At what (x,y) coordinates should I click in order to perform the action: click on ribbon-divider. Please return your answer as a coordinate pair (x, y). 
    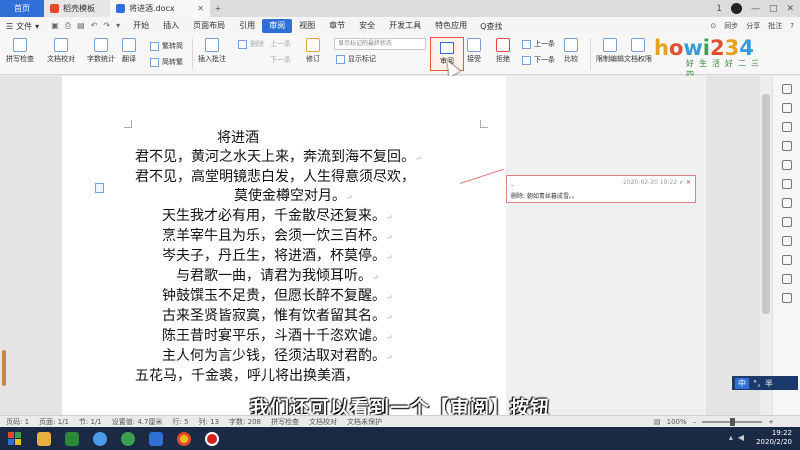
    Looking at the image, I should click on (590, 54).